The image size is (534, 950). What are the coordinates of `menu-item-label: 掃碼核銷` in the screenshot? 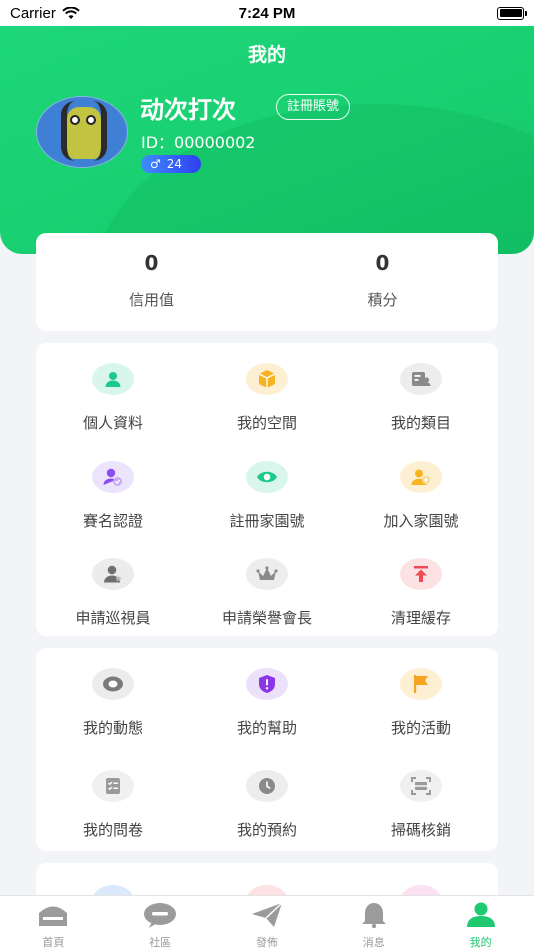 It's located at (420, 829).